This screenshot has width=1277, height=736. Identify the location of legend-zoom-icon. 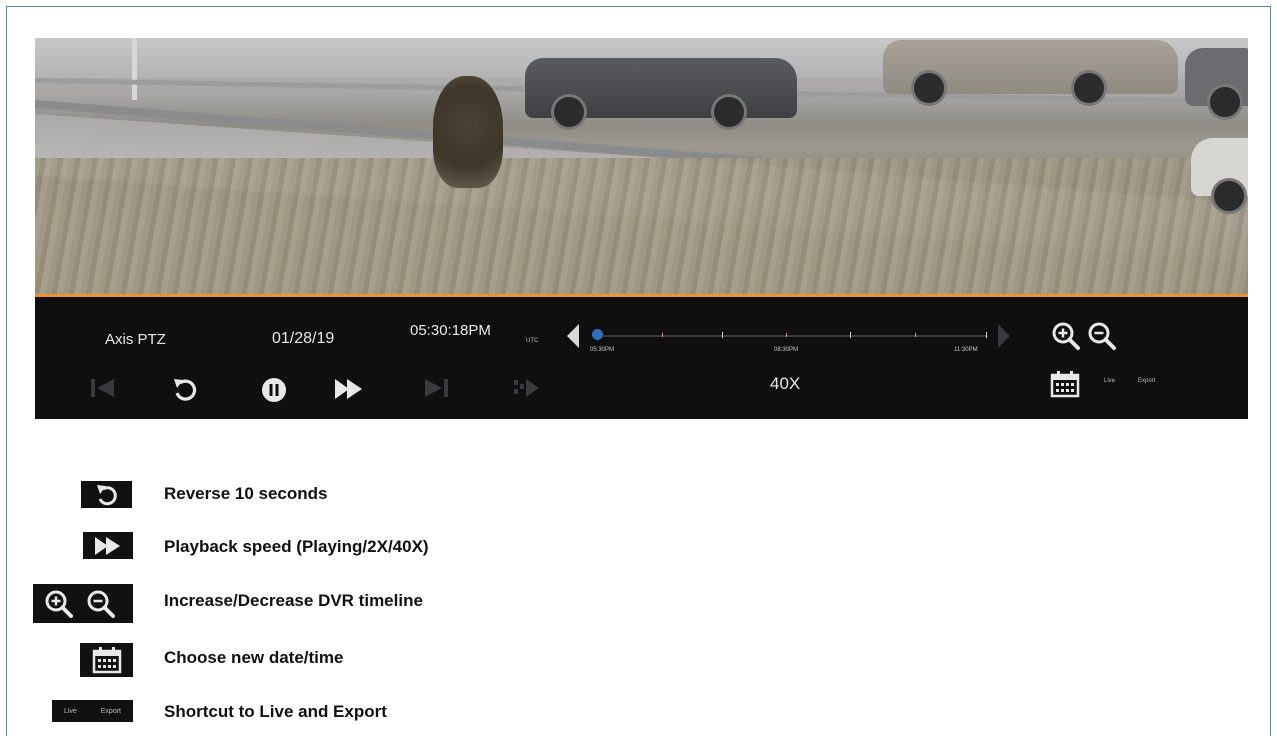
(83, 603).